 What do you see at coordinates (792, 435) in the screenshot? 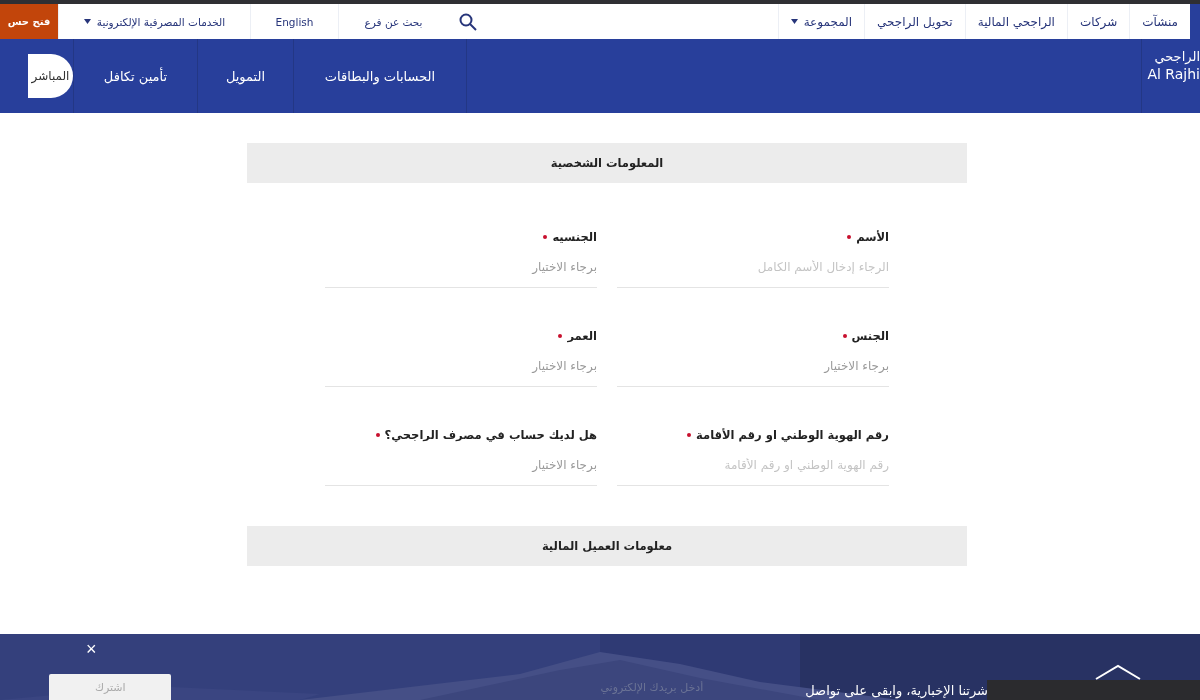
I see `field-label: رقم الهوية الوطني او رقم الأقامة` at bounding box center [792, 435].